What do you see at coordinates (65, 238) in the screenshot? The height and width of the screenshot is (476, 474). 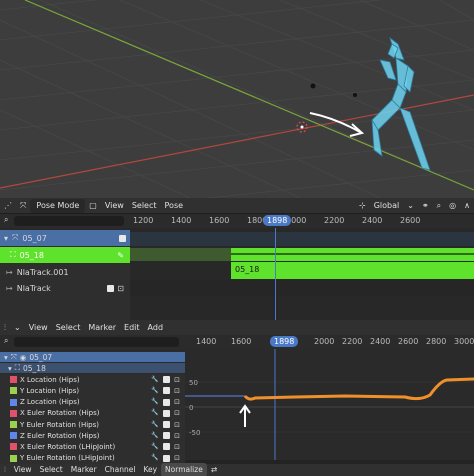 I see `nla-object-row: ▾ ⤧ 05_07` at bounding box center [65, 238].